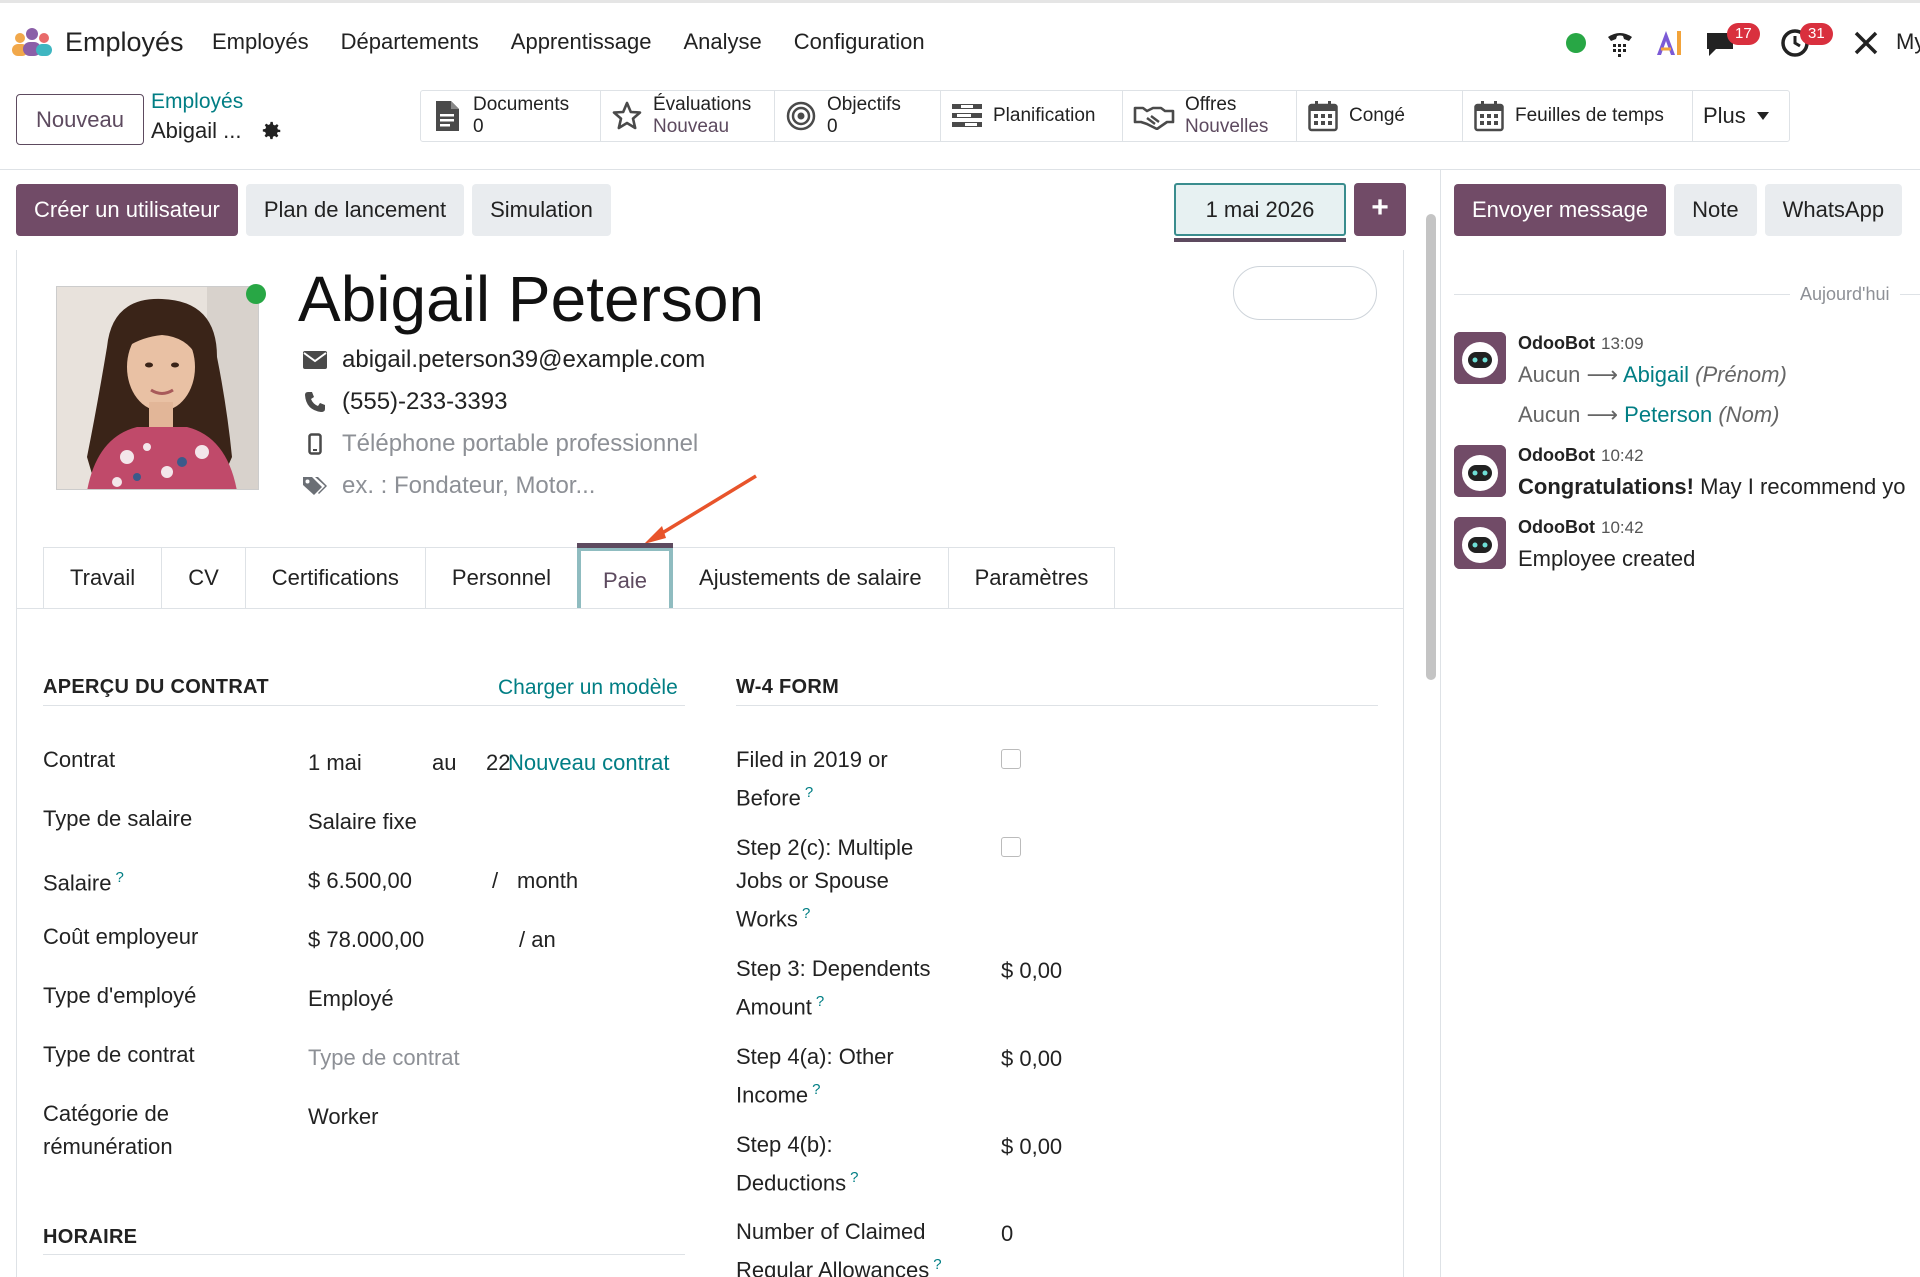 Image resolution: width=1920 pixels, height=1277 pixels. Describe the element at coordinates (503, 360) in the screenshot. I see `work-email-field: abigail.peterson39@example.com` at that location.